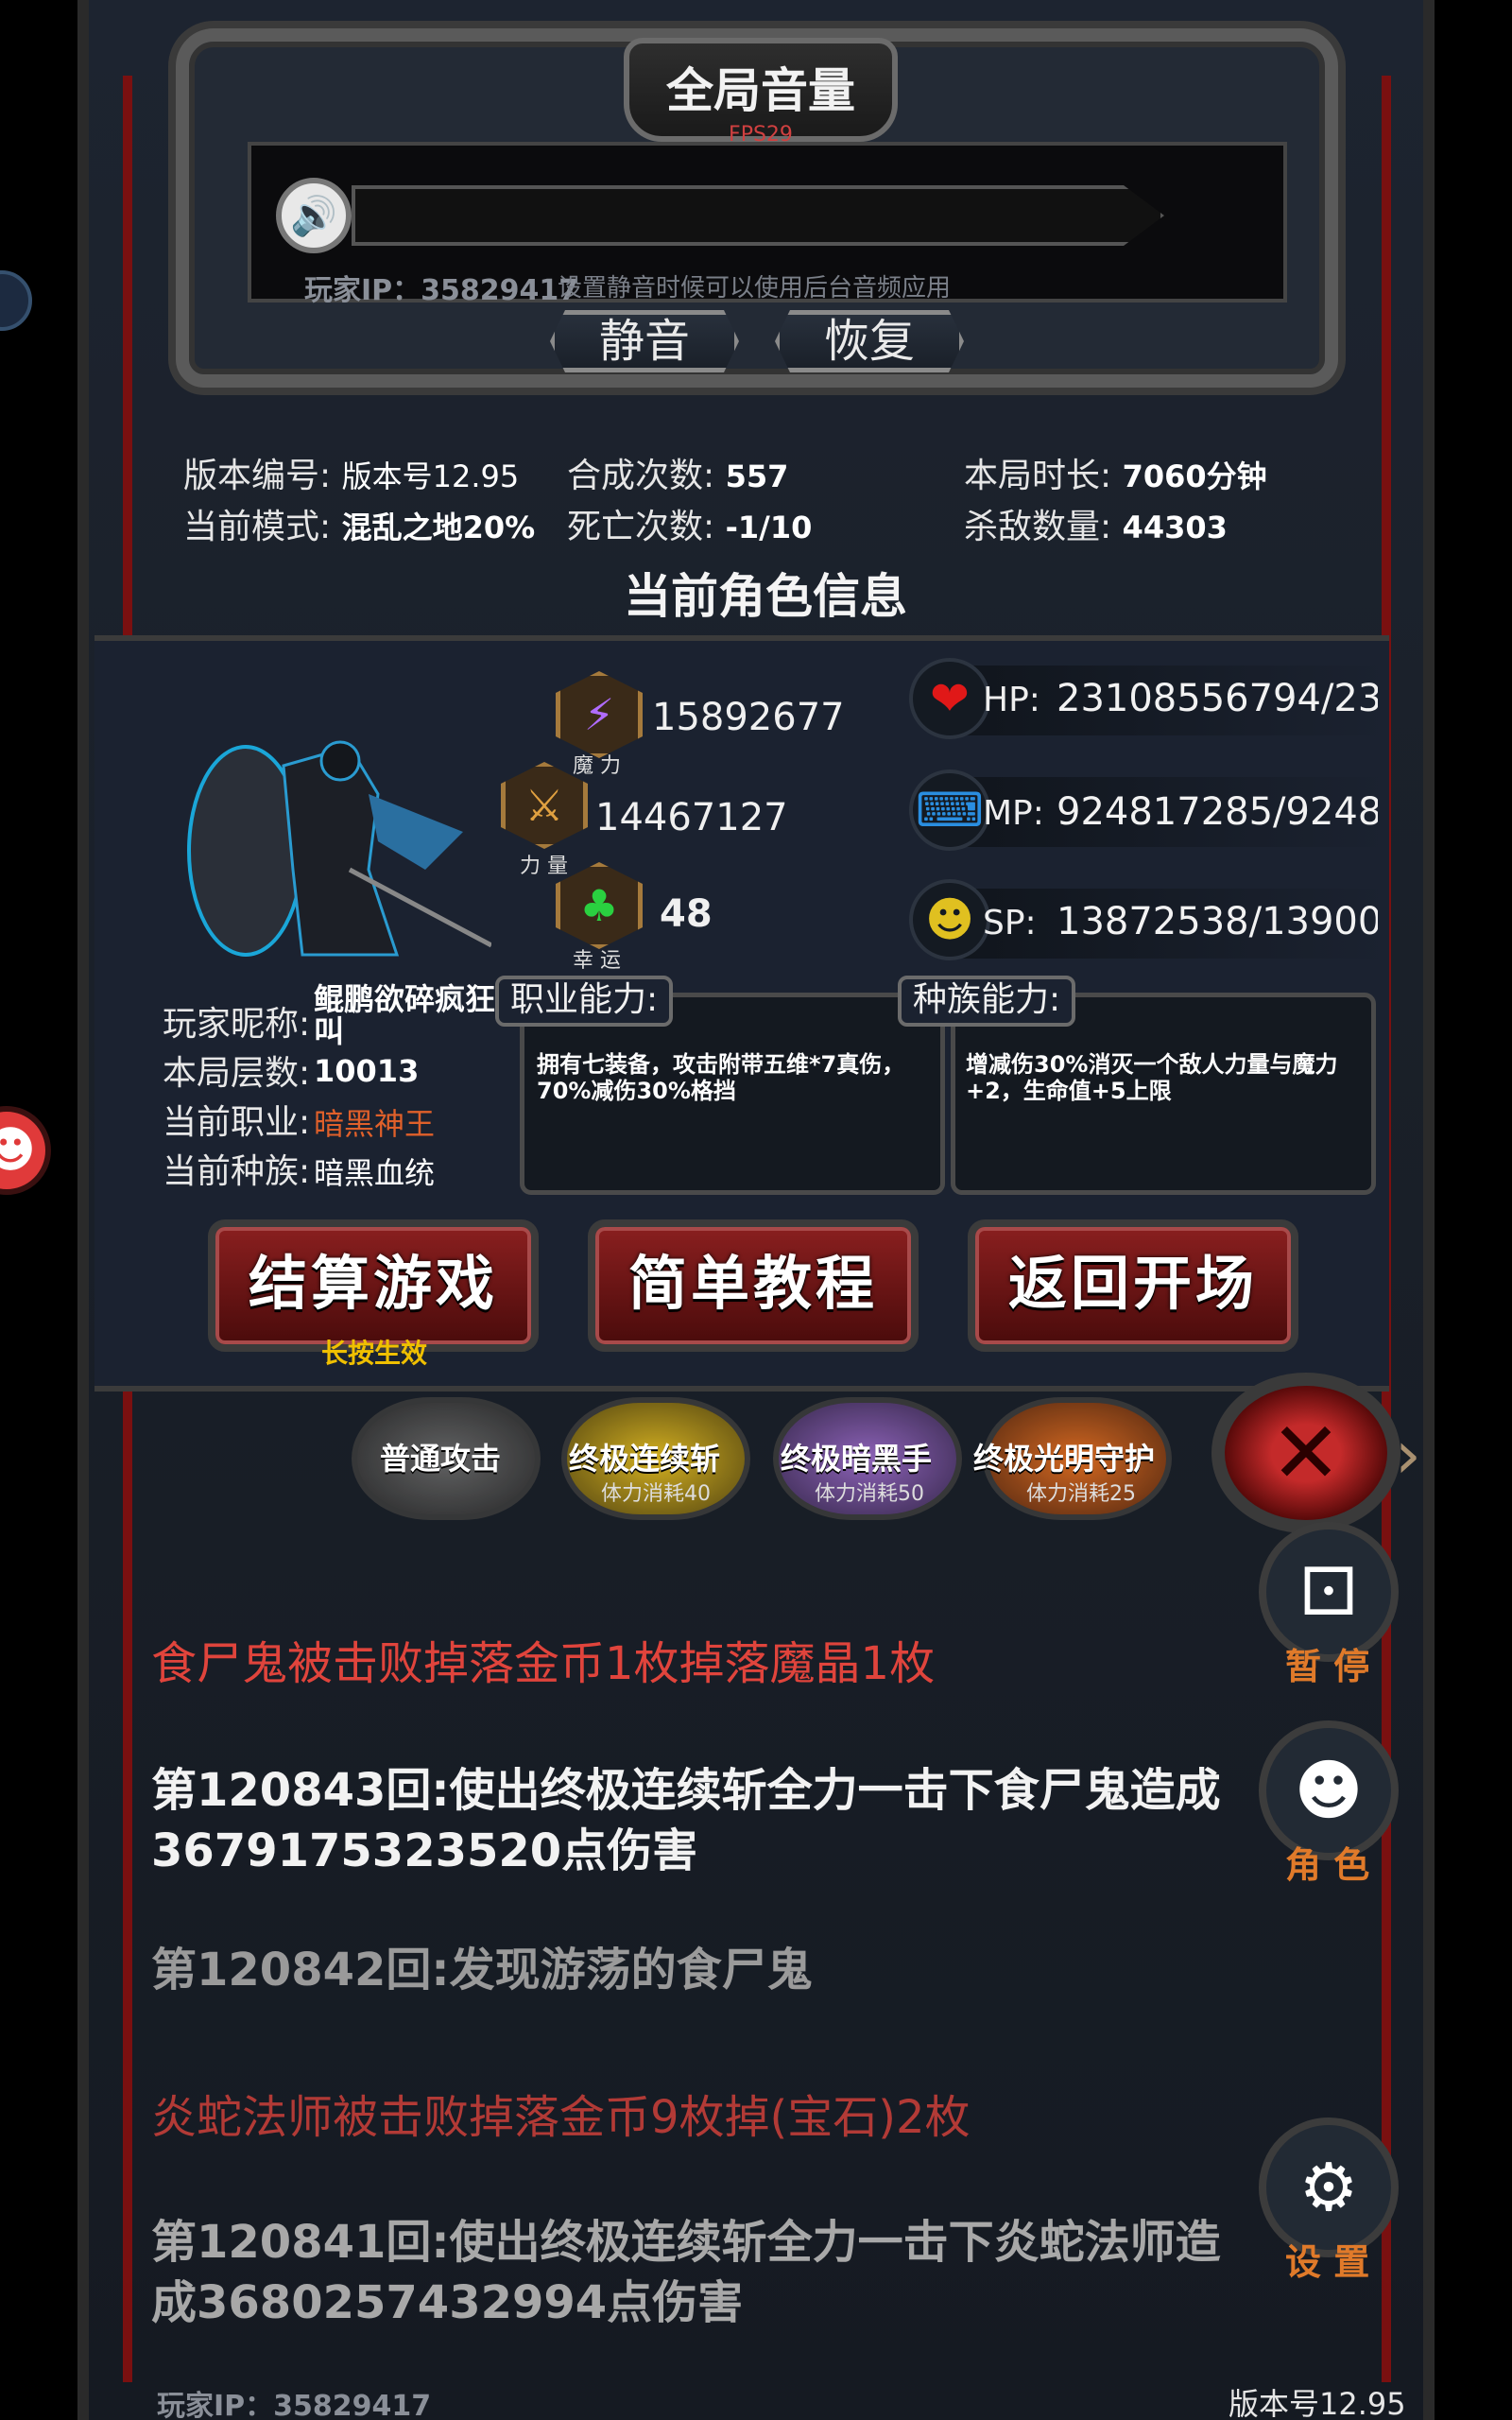 Image resolution: width=1512 pixels, height=2420 pixels. I want to click on job-ability-text: 拥有七装备，攻击附带五维*7真伤，70%减伤30%格挡, so click(721, 1077).